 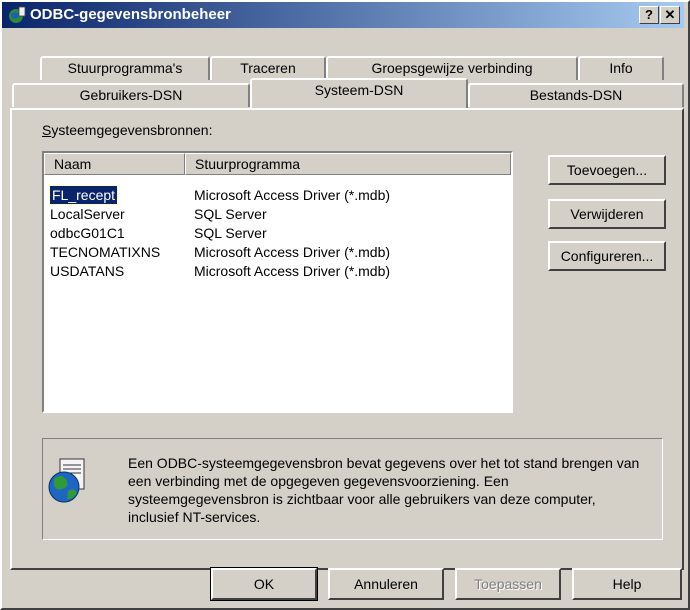 I want to click on list-item-name: odbcG01C1, so click(x=87, y=233).